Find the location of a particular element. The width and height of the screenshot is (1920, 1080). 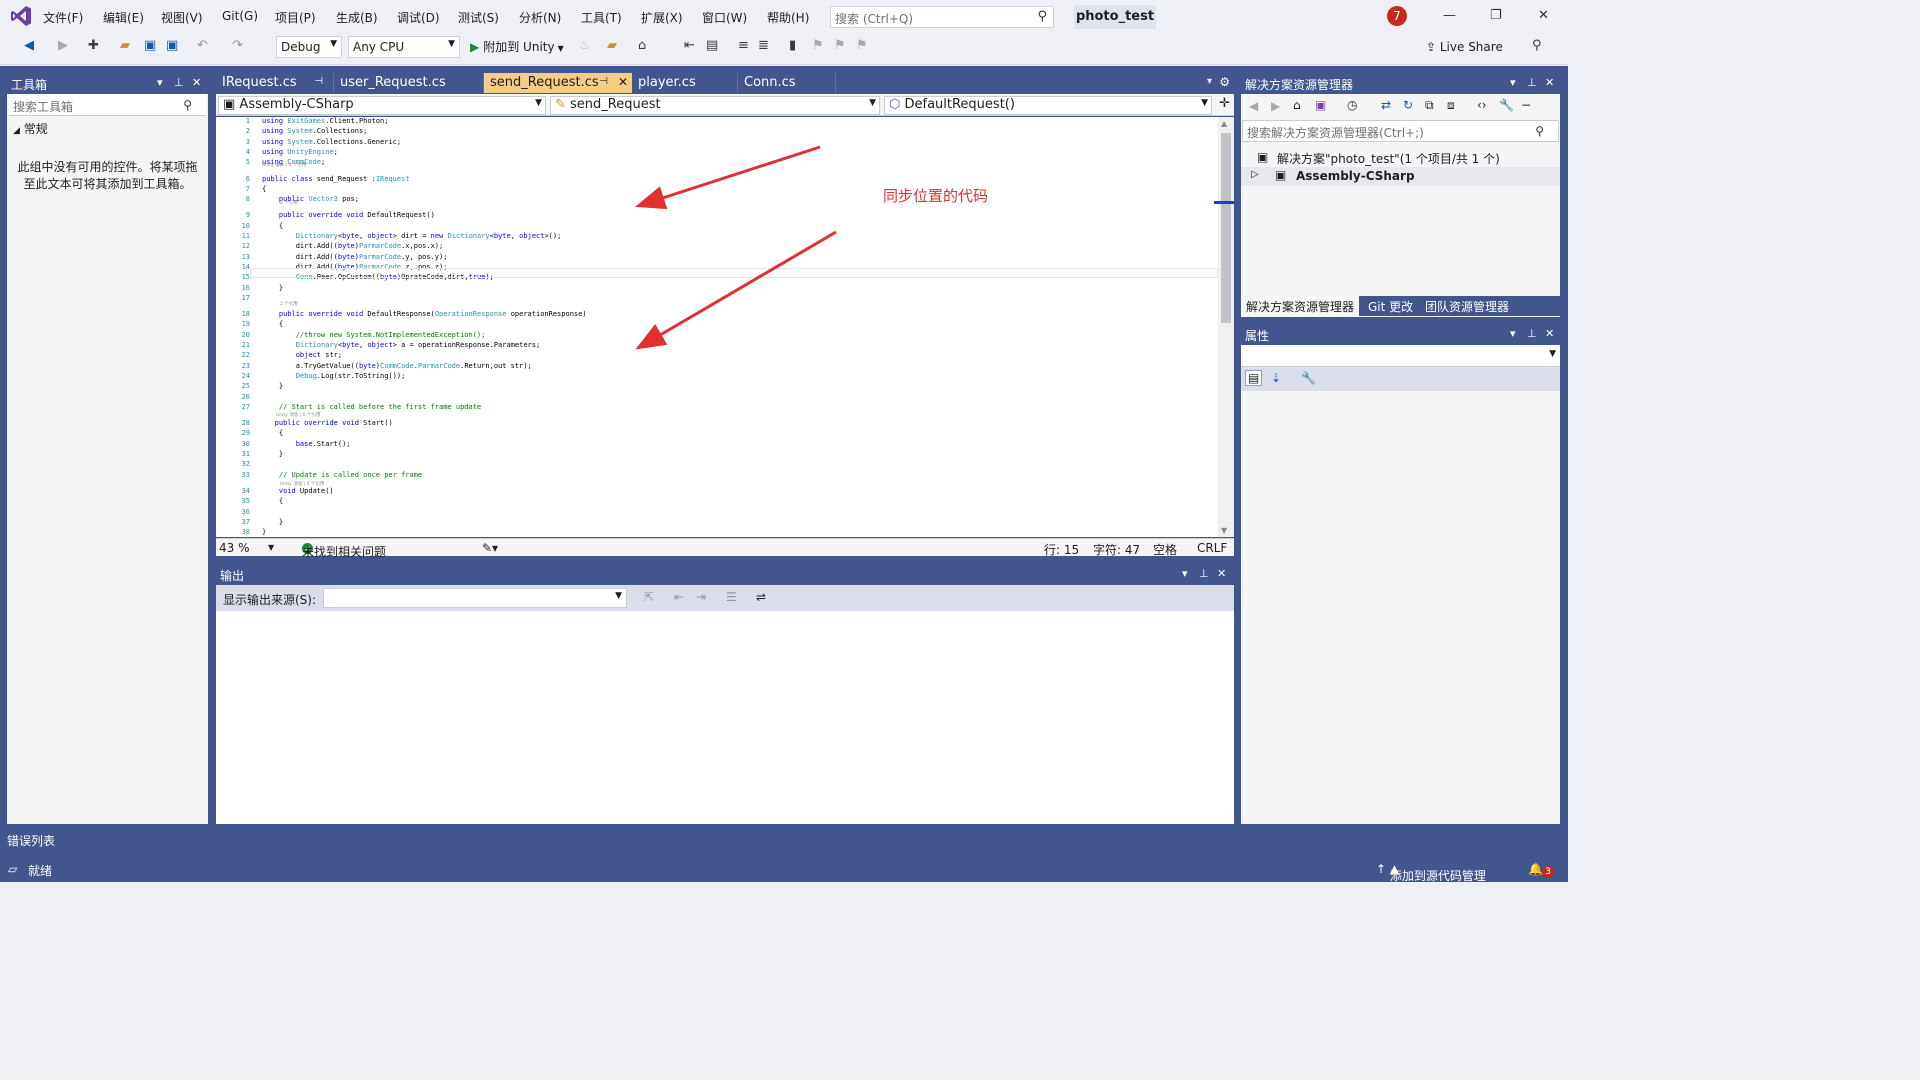

menu-window: 窗口(W) is located at coordinates (724, 17).